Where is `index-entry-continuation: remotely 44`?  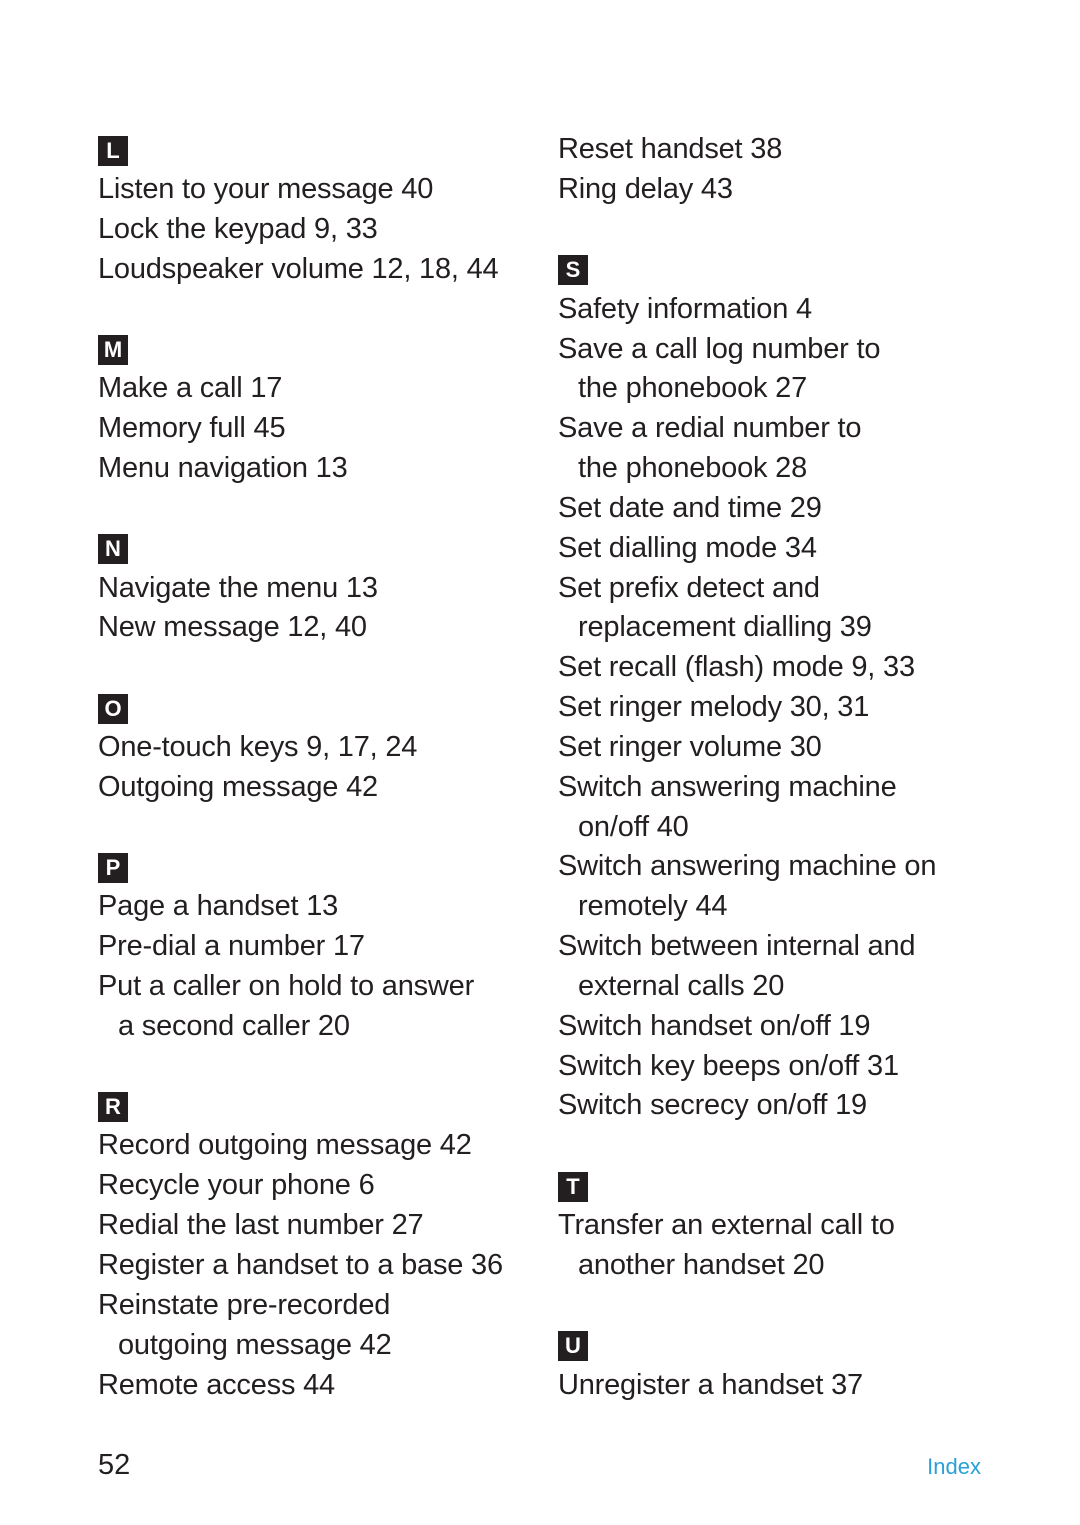
index-entry-continuation: remotely 44 is located at coordinates (653, 906).